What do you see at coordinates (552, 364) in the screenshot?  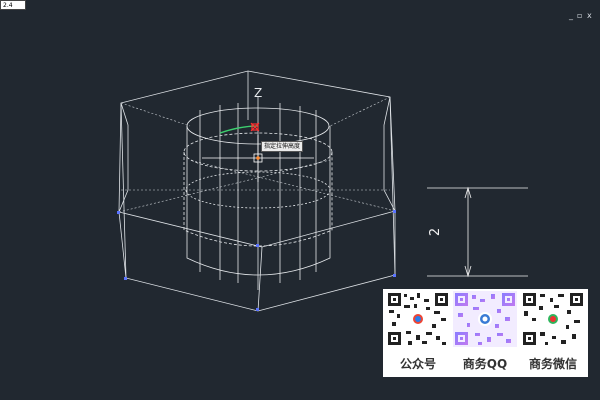 I see `qr-label-wechat: 商务微信` at bounding box center [552, 364].